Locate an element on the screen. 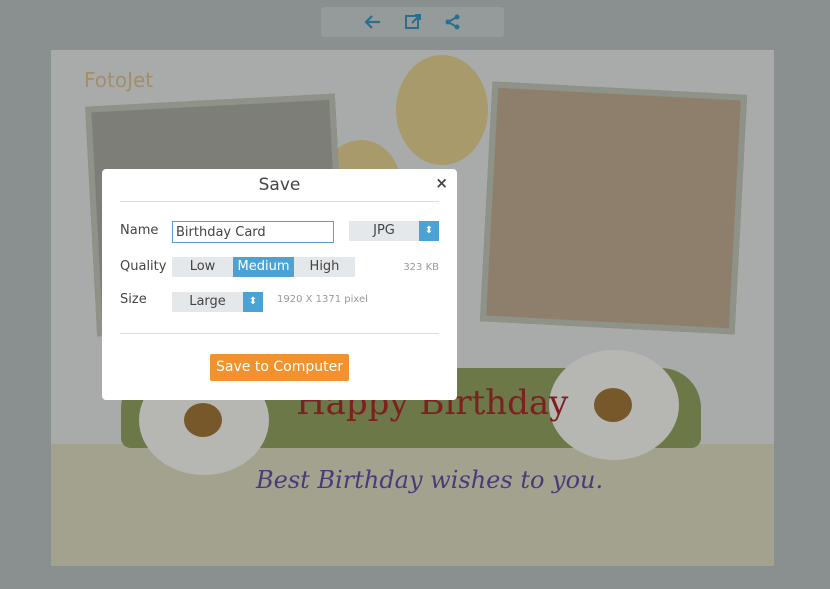  save-to-computer-button: Save to Computer is located at coordinates (279, 367).